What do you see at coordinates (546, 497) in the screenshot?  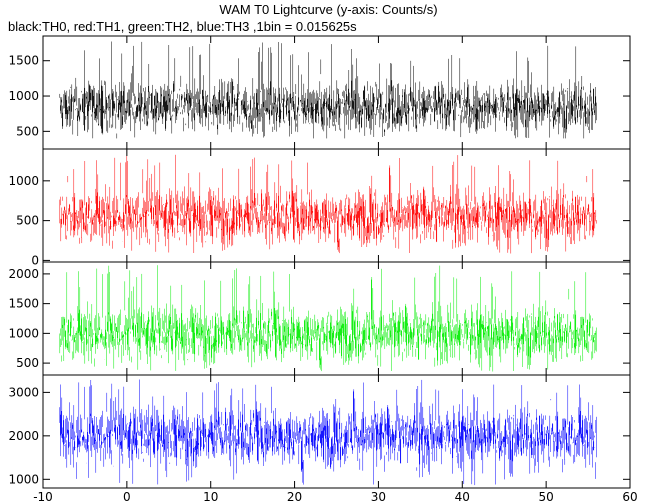 I see `x-tick-label: 50` at bounding box center [546, 497].